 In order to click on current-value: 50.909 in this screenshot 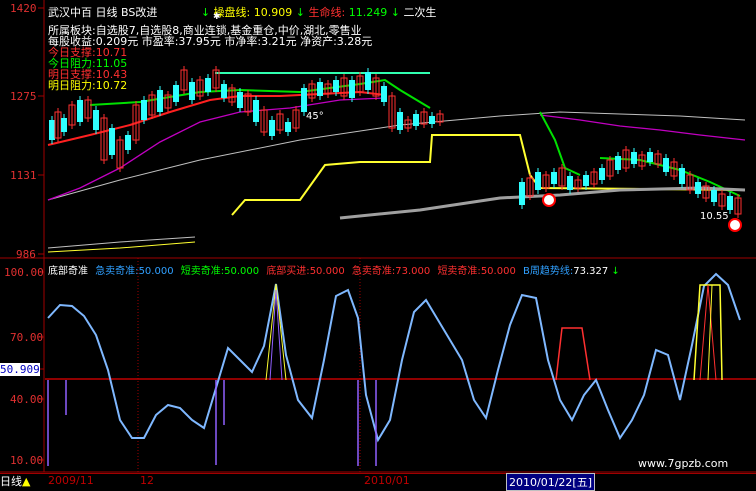, I will do `click(20, 369)`.